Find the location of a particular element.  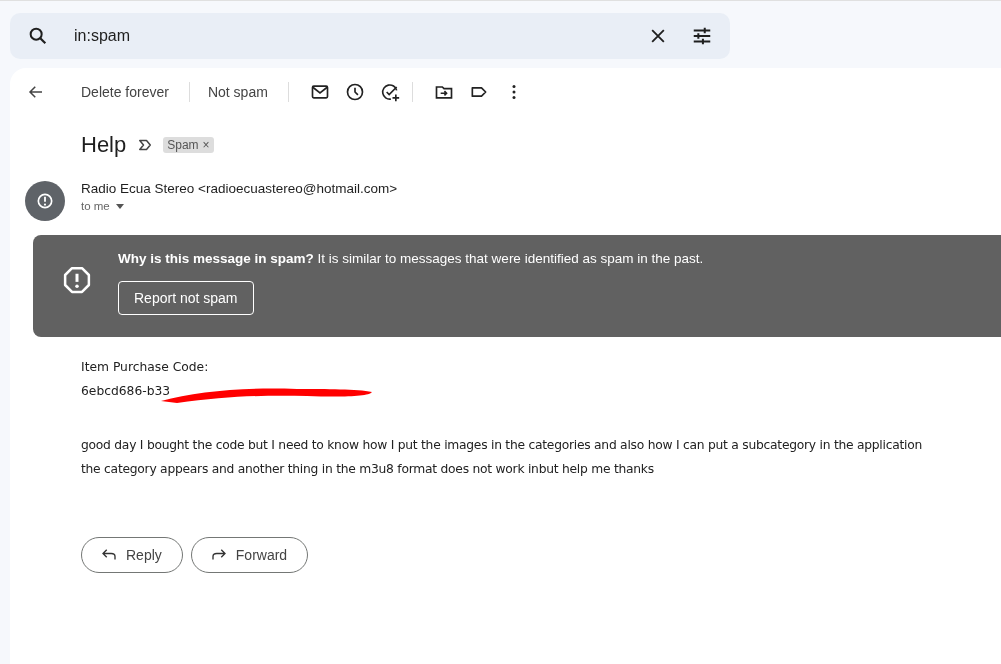

email-subject: Help is located at coordinates (104, 145).